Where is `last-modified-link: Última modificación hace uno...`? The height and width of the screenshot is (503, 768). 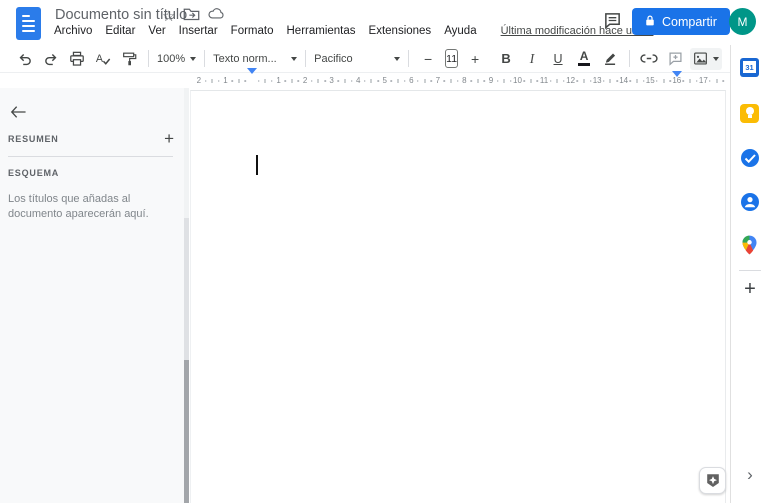
last-modified-link: Última modificación hace uno... is located at coordinates (577, 31).